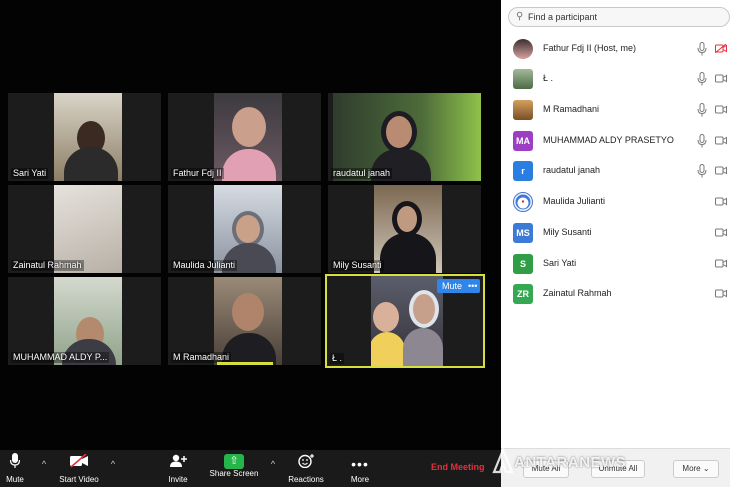 The image size is (730, 487). Describe the element at coordinates (520, 16) in the screenshot. I see `search-icon: ⚲` at that location.